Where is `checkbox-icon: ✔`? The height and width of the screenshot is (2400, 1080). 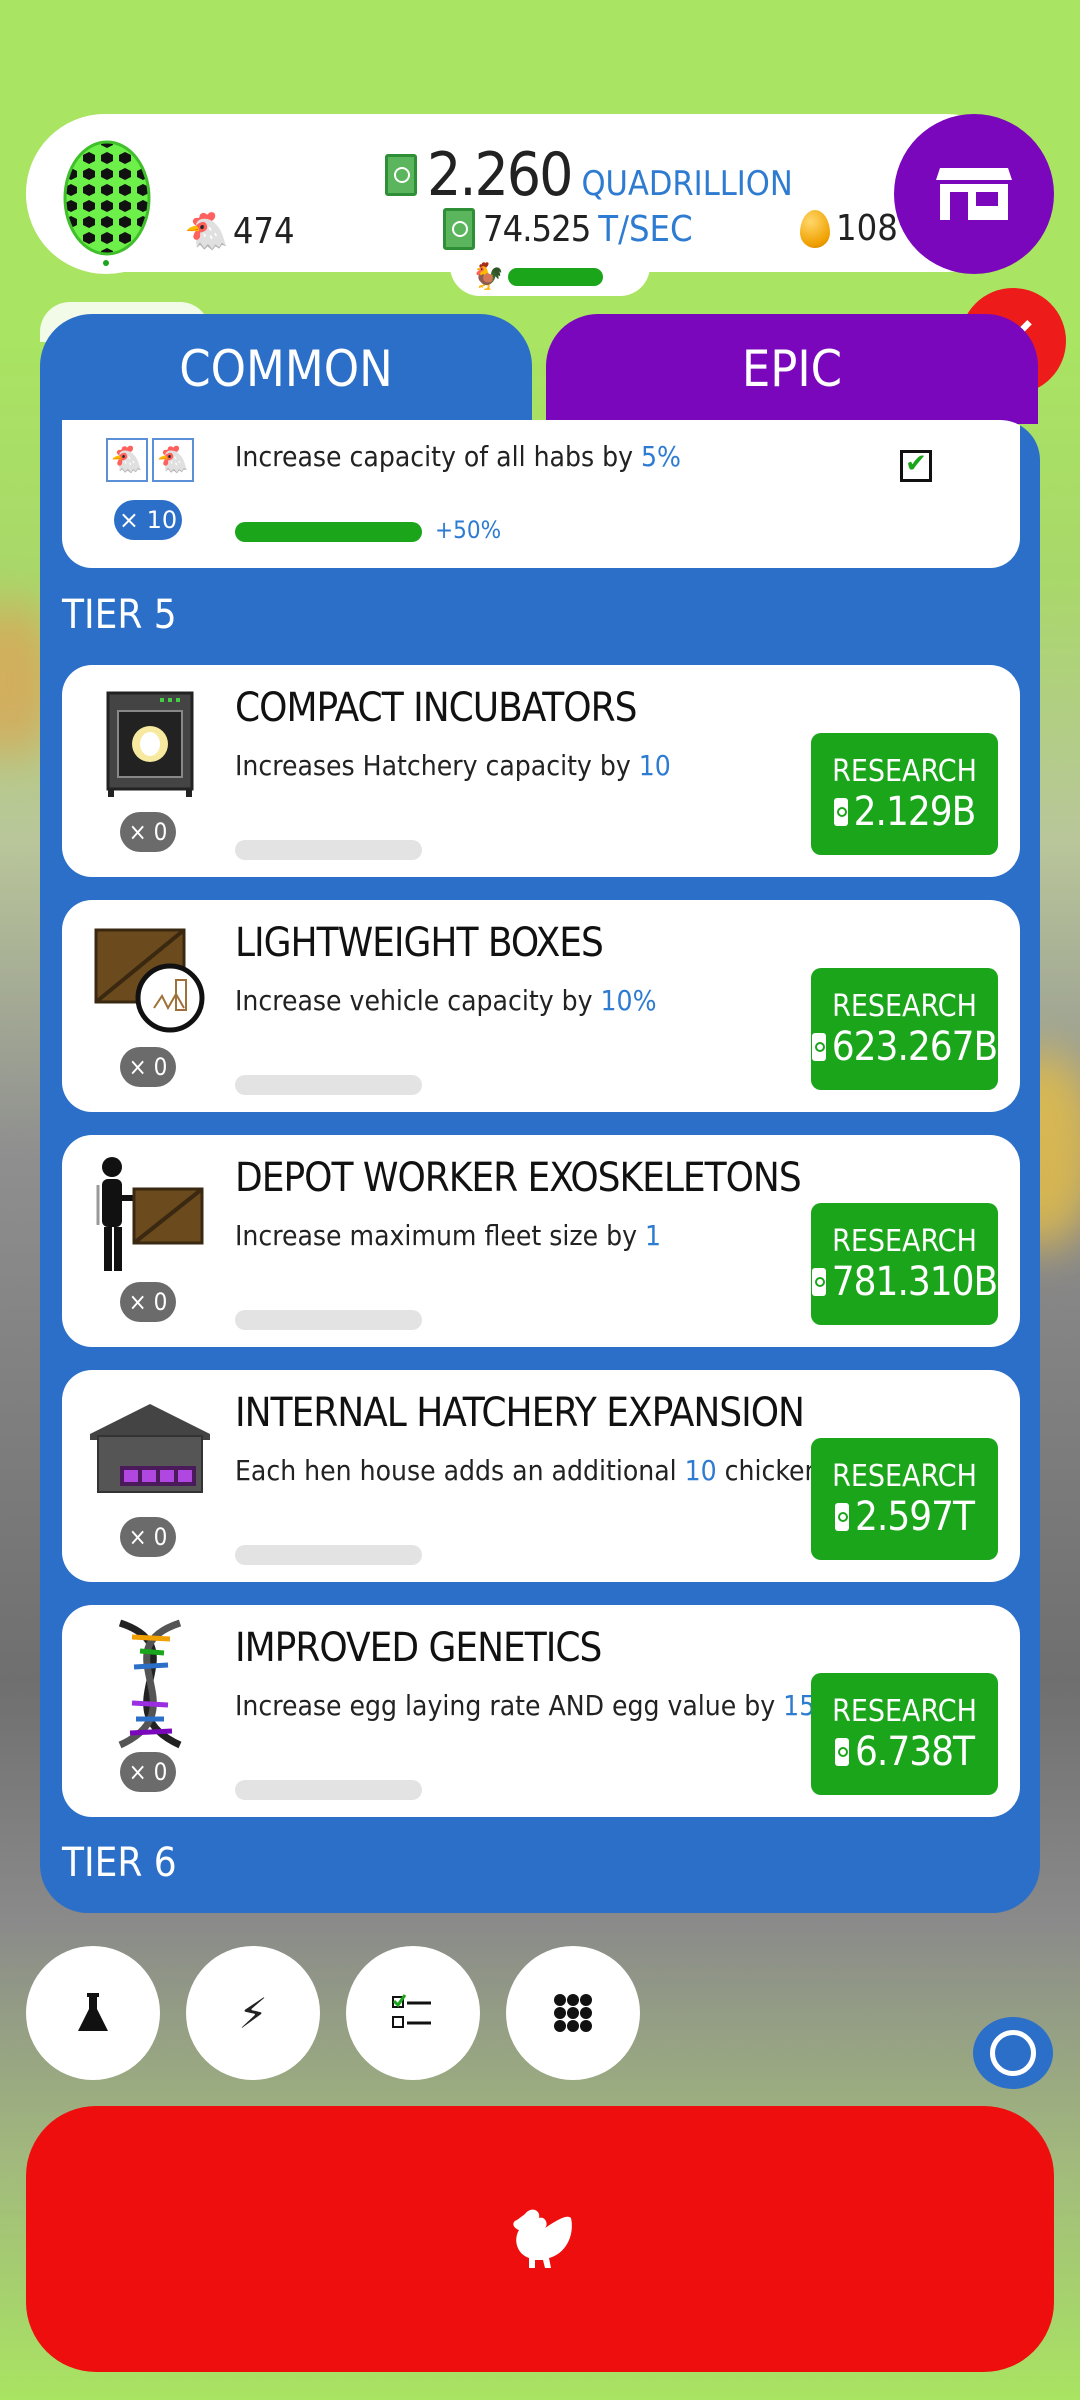
checkbox-icon: ✔ is located at coordinates (916, 466).